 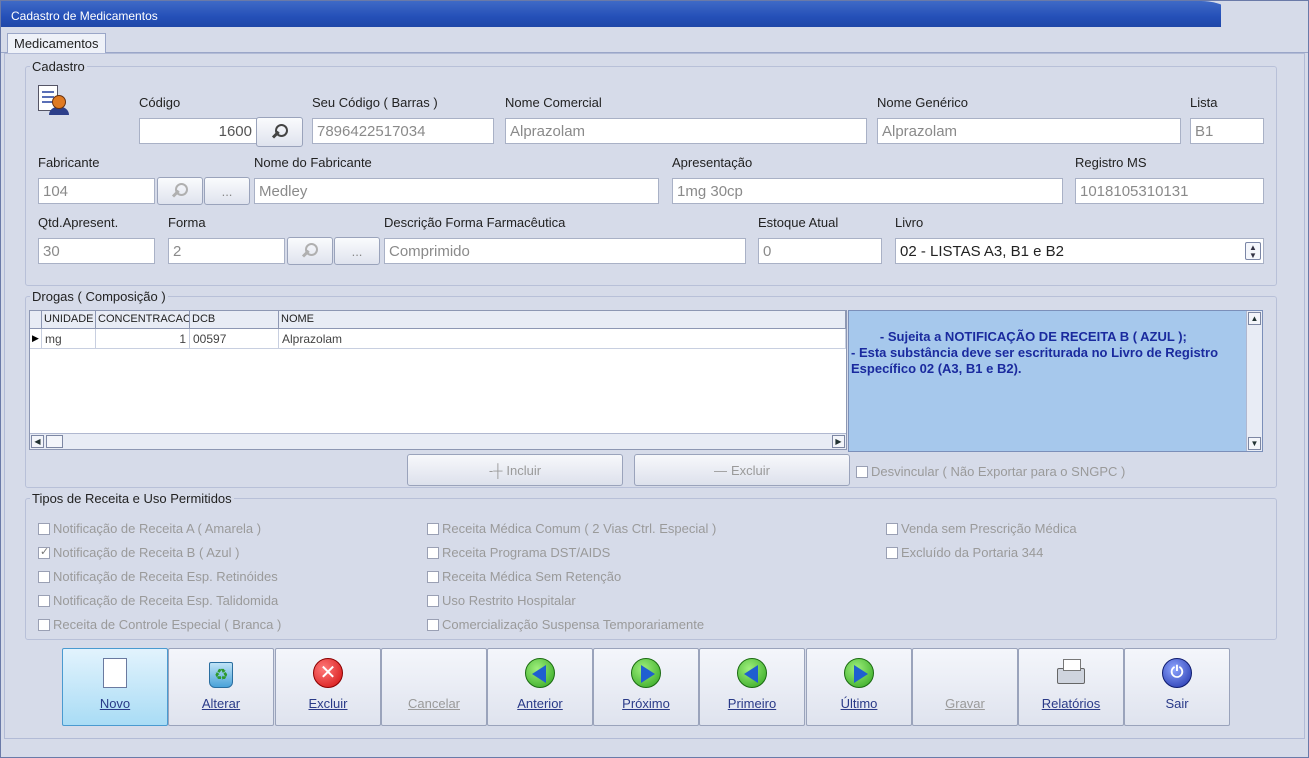 What do you see at coordinates (565, 251) in the screenshot?
I see `descricao-forma-field: Comprimido` at bounding box center [565, 251].